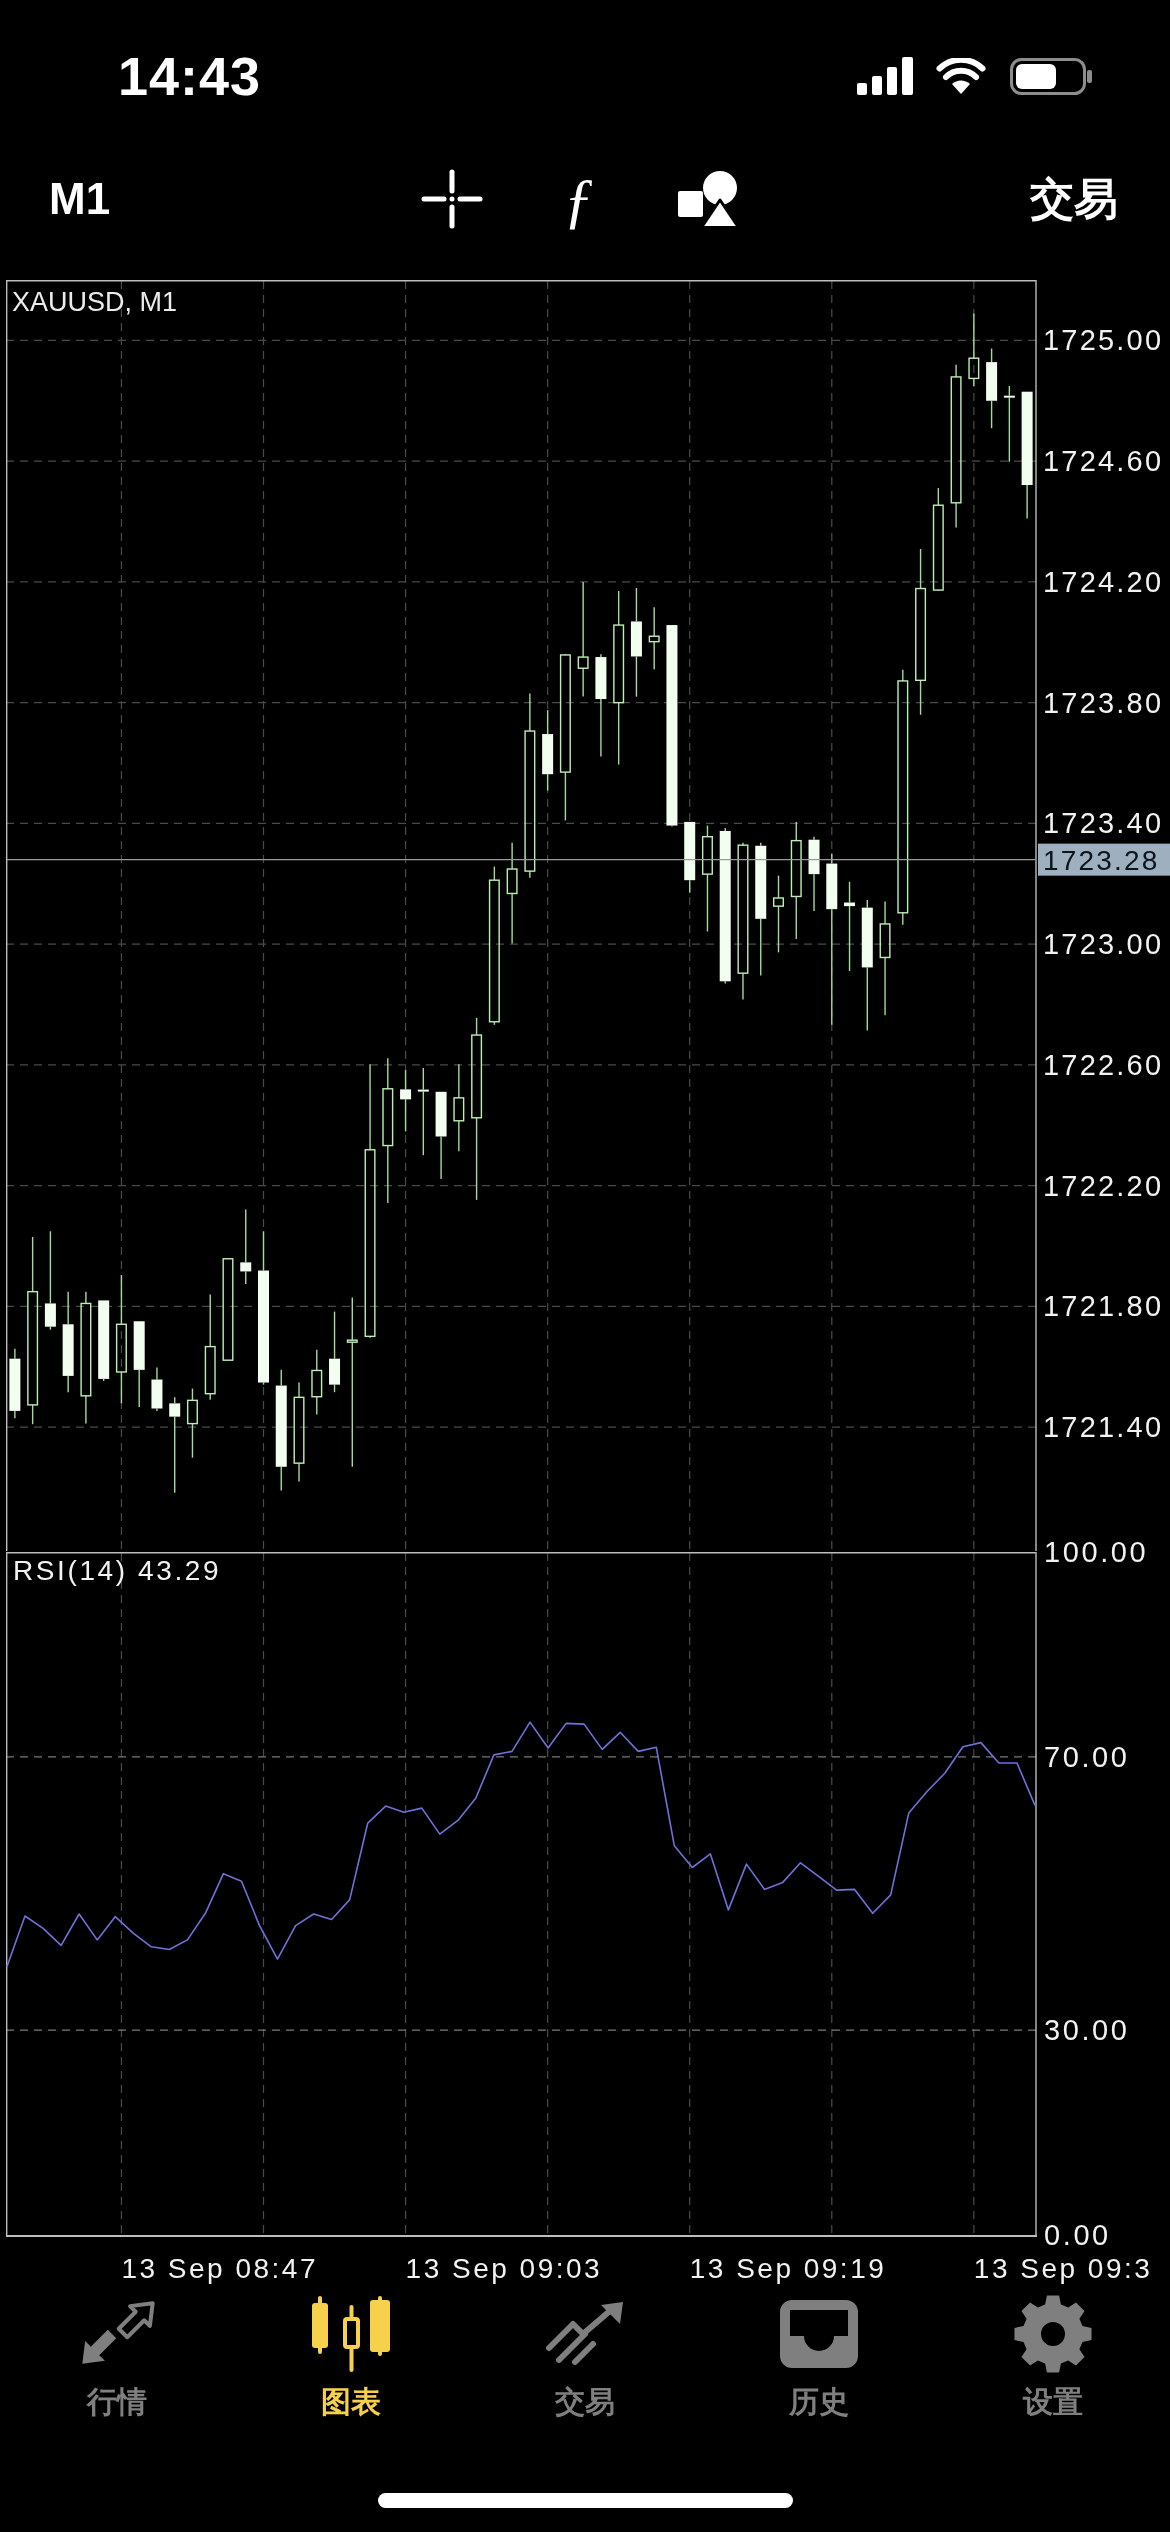  What do you see at coordinates (1087, 2030) in the screenshot?
I see `axis-label: 30.00` at bounding box center [1087, 2030].